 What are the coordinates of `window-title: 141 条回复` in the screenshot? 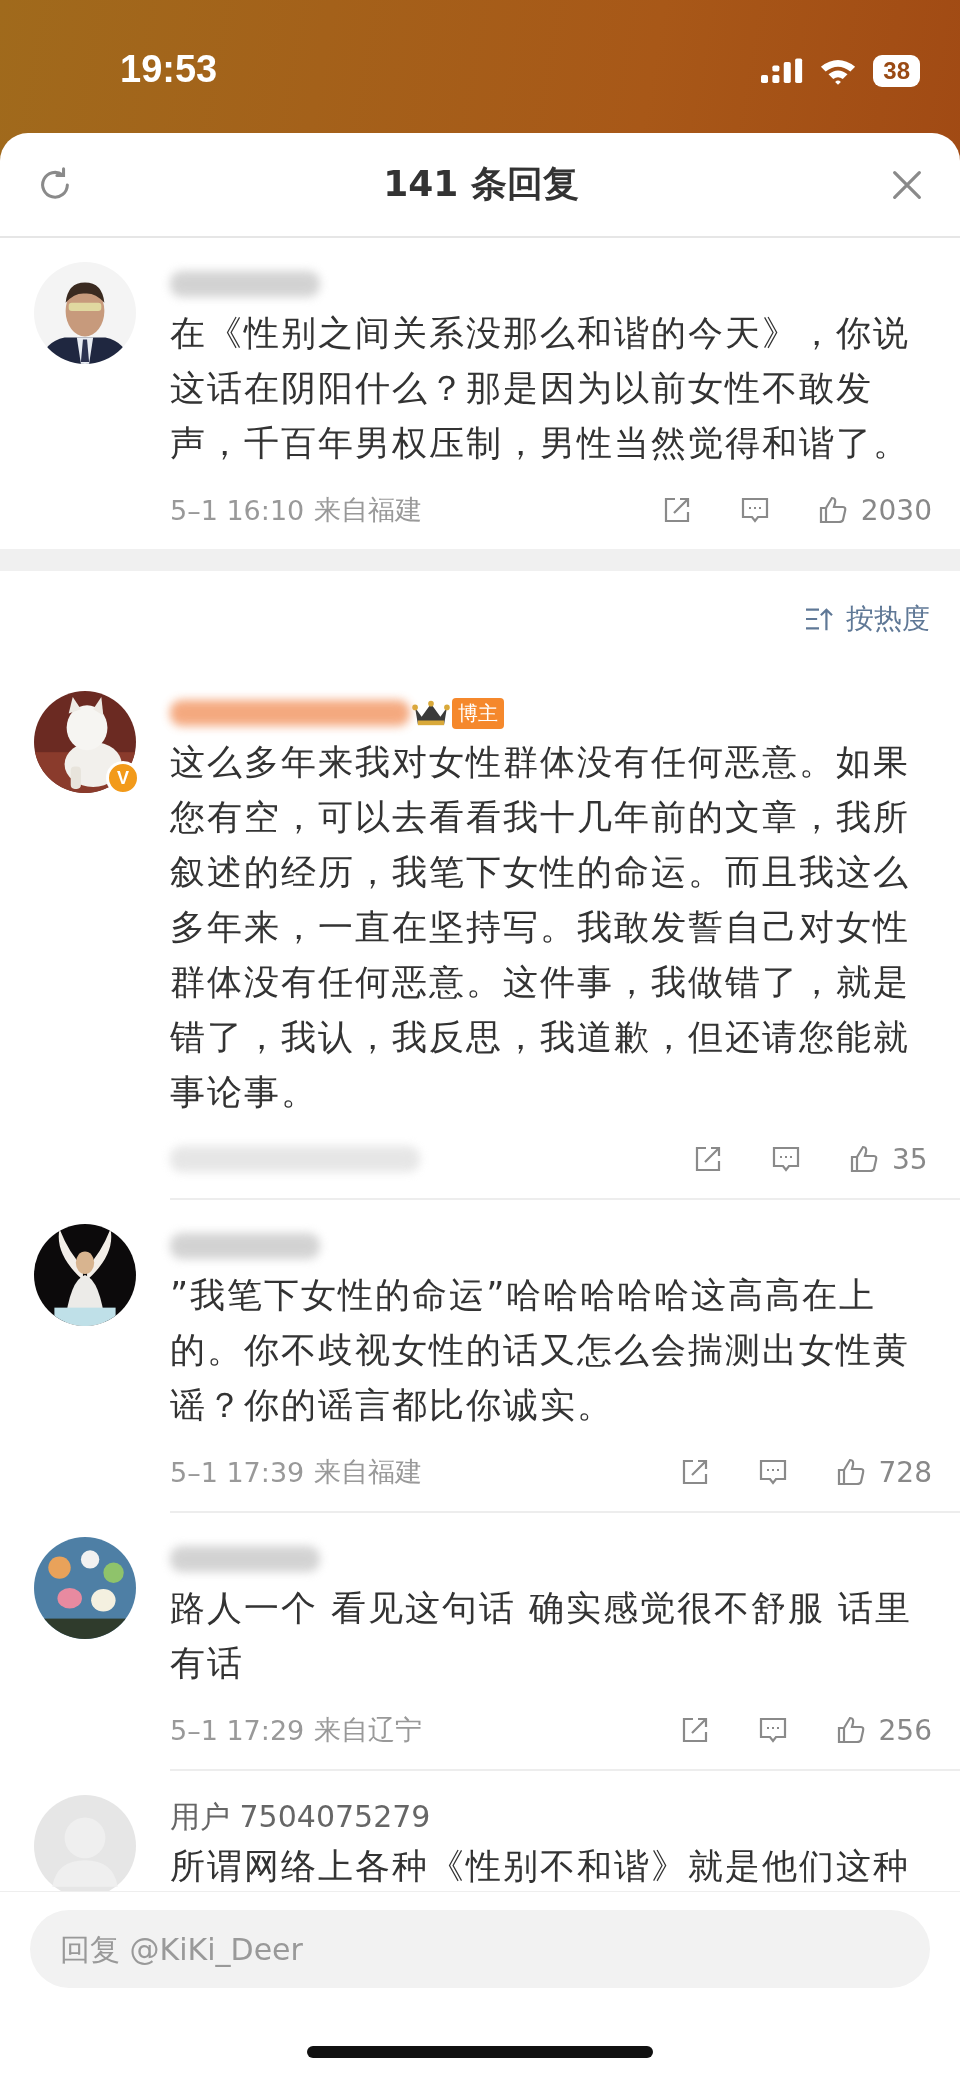 It's located at (481, 184).